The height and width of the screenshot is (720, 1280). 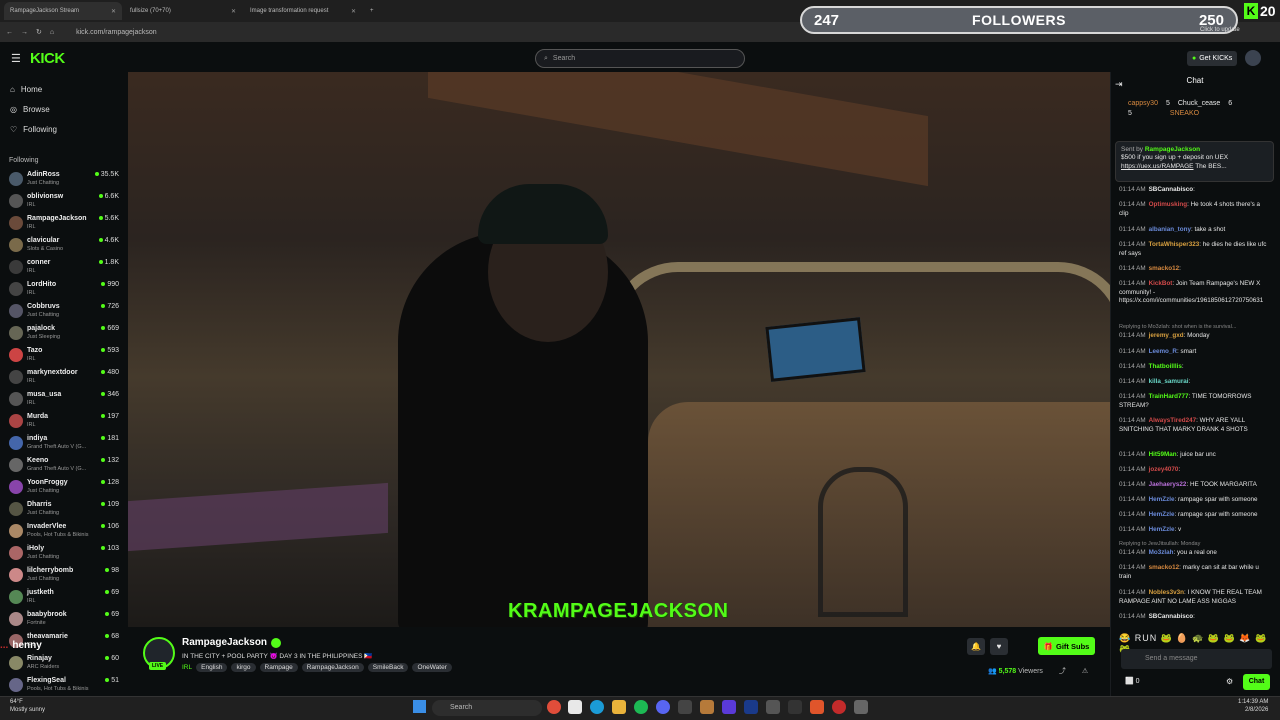 What do you see at coordinates (183, 11) in the screenshot?
I see `browser-tab: fullsize (70+70) ✕` at bounding box center [183, 11].